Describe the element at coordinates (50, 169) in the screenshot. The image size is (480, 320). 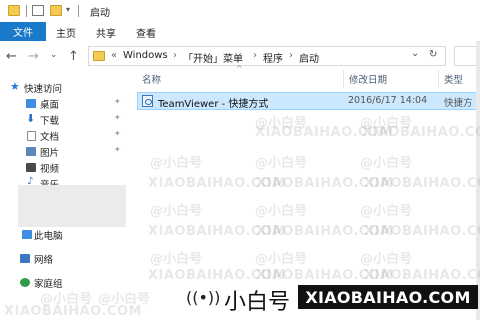
I see `nav-item-label: 视频` at that location.